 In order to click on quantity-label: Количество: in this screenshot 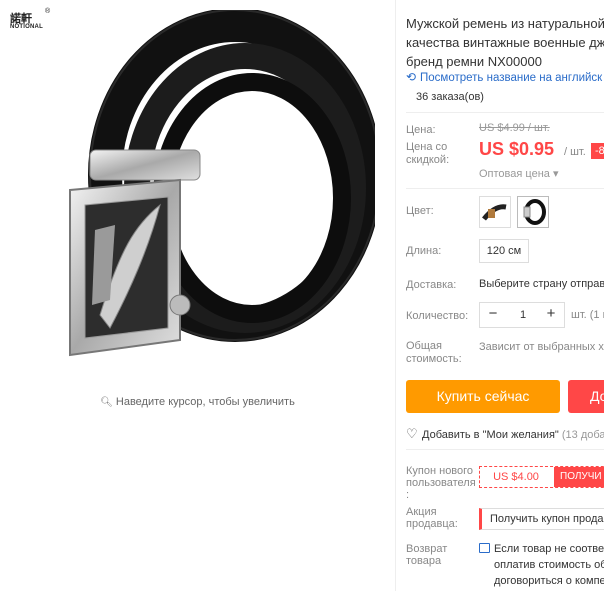, I will do `click(437, 316)`.